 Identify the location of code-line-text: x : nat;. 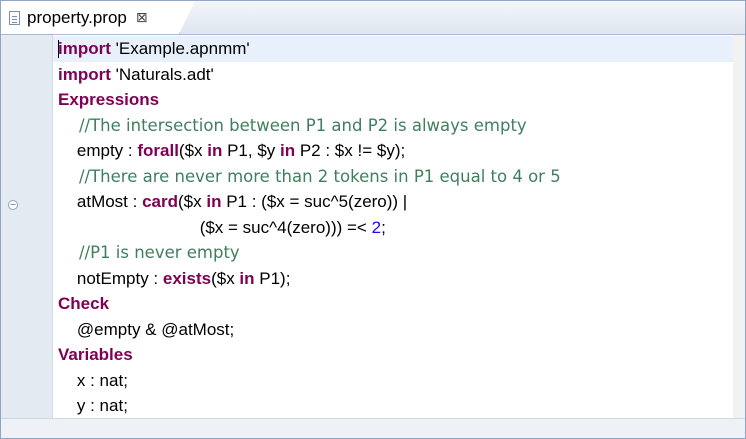
(90, 380).